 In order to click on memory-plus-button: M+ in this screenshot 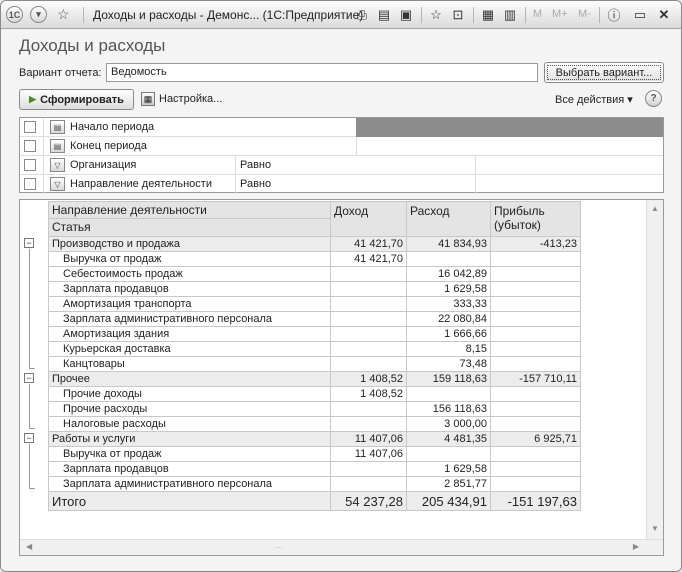, I will do `click(560, 14)`.